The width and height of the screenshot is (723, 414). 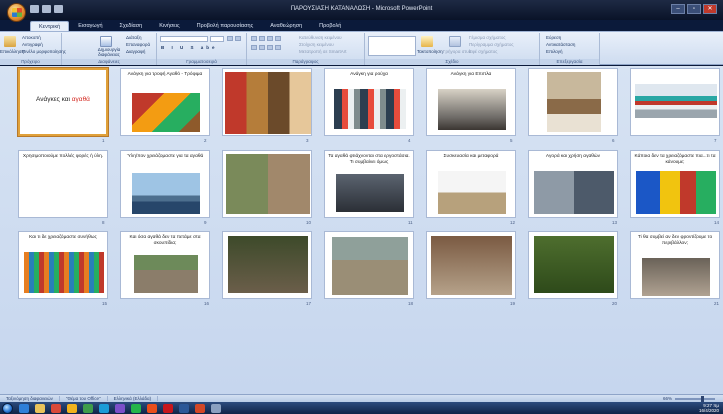 What do you see at coordinates (323, 51) in the screenshot?
I see `smartart-button: Μετατροπή σε SmartArt` at bounding box center [323, 51].